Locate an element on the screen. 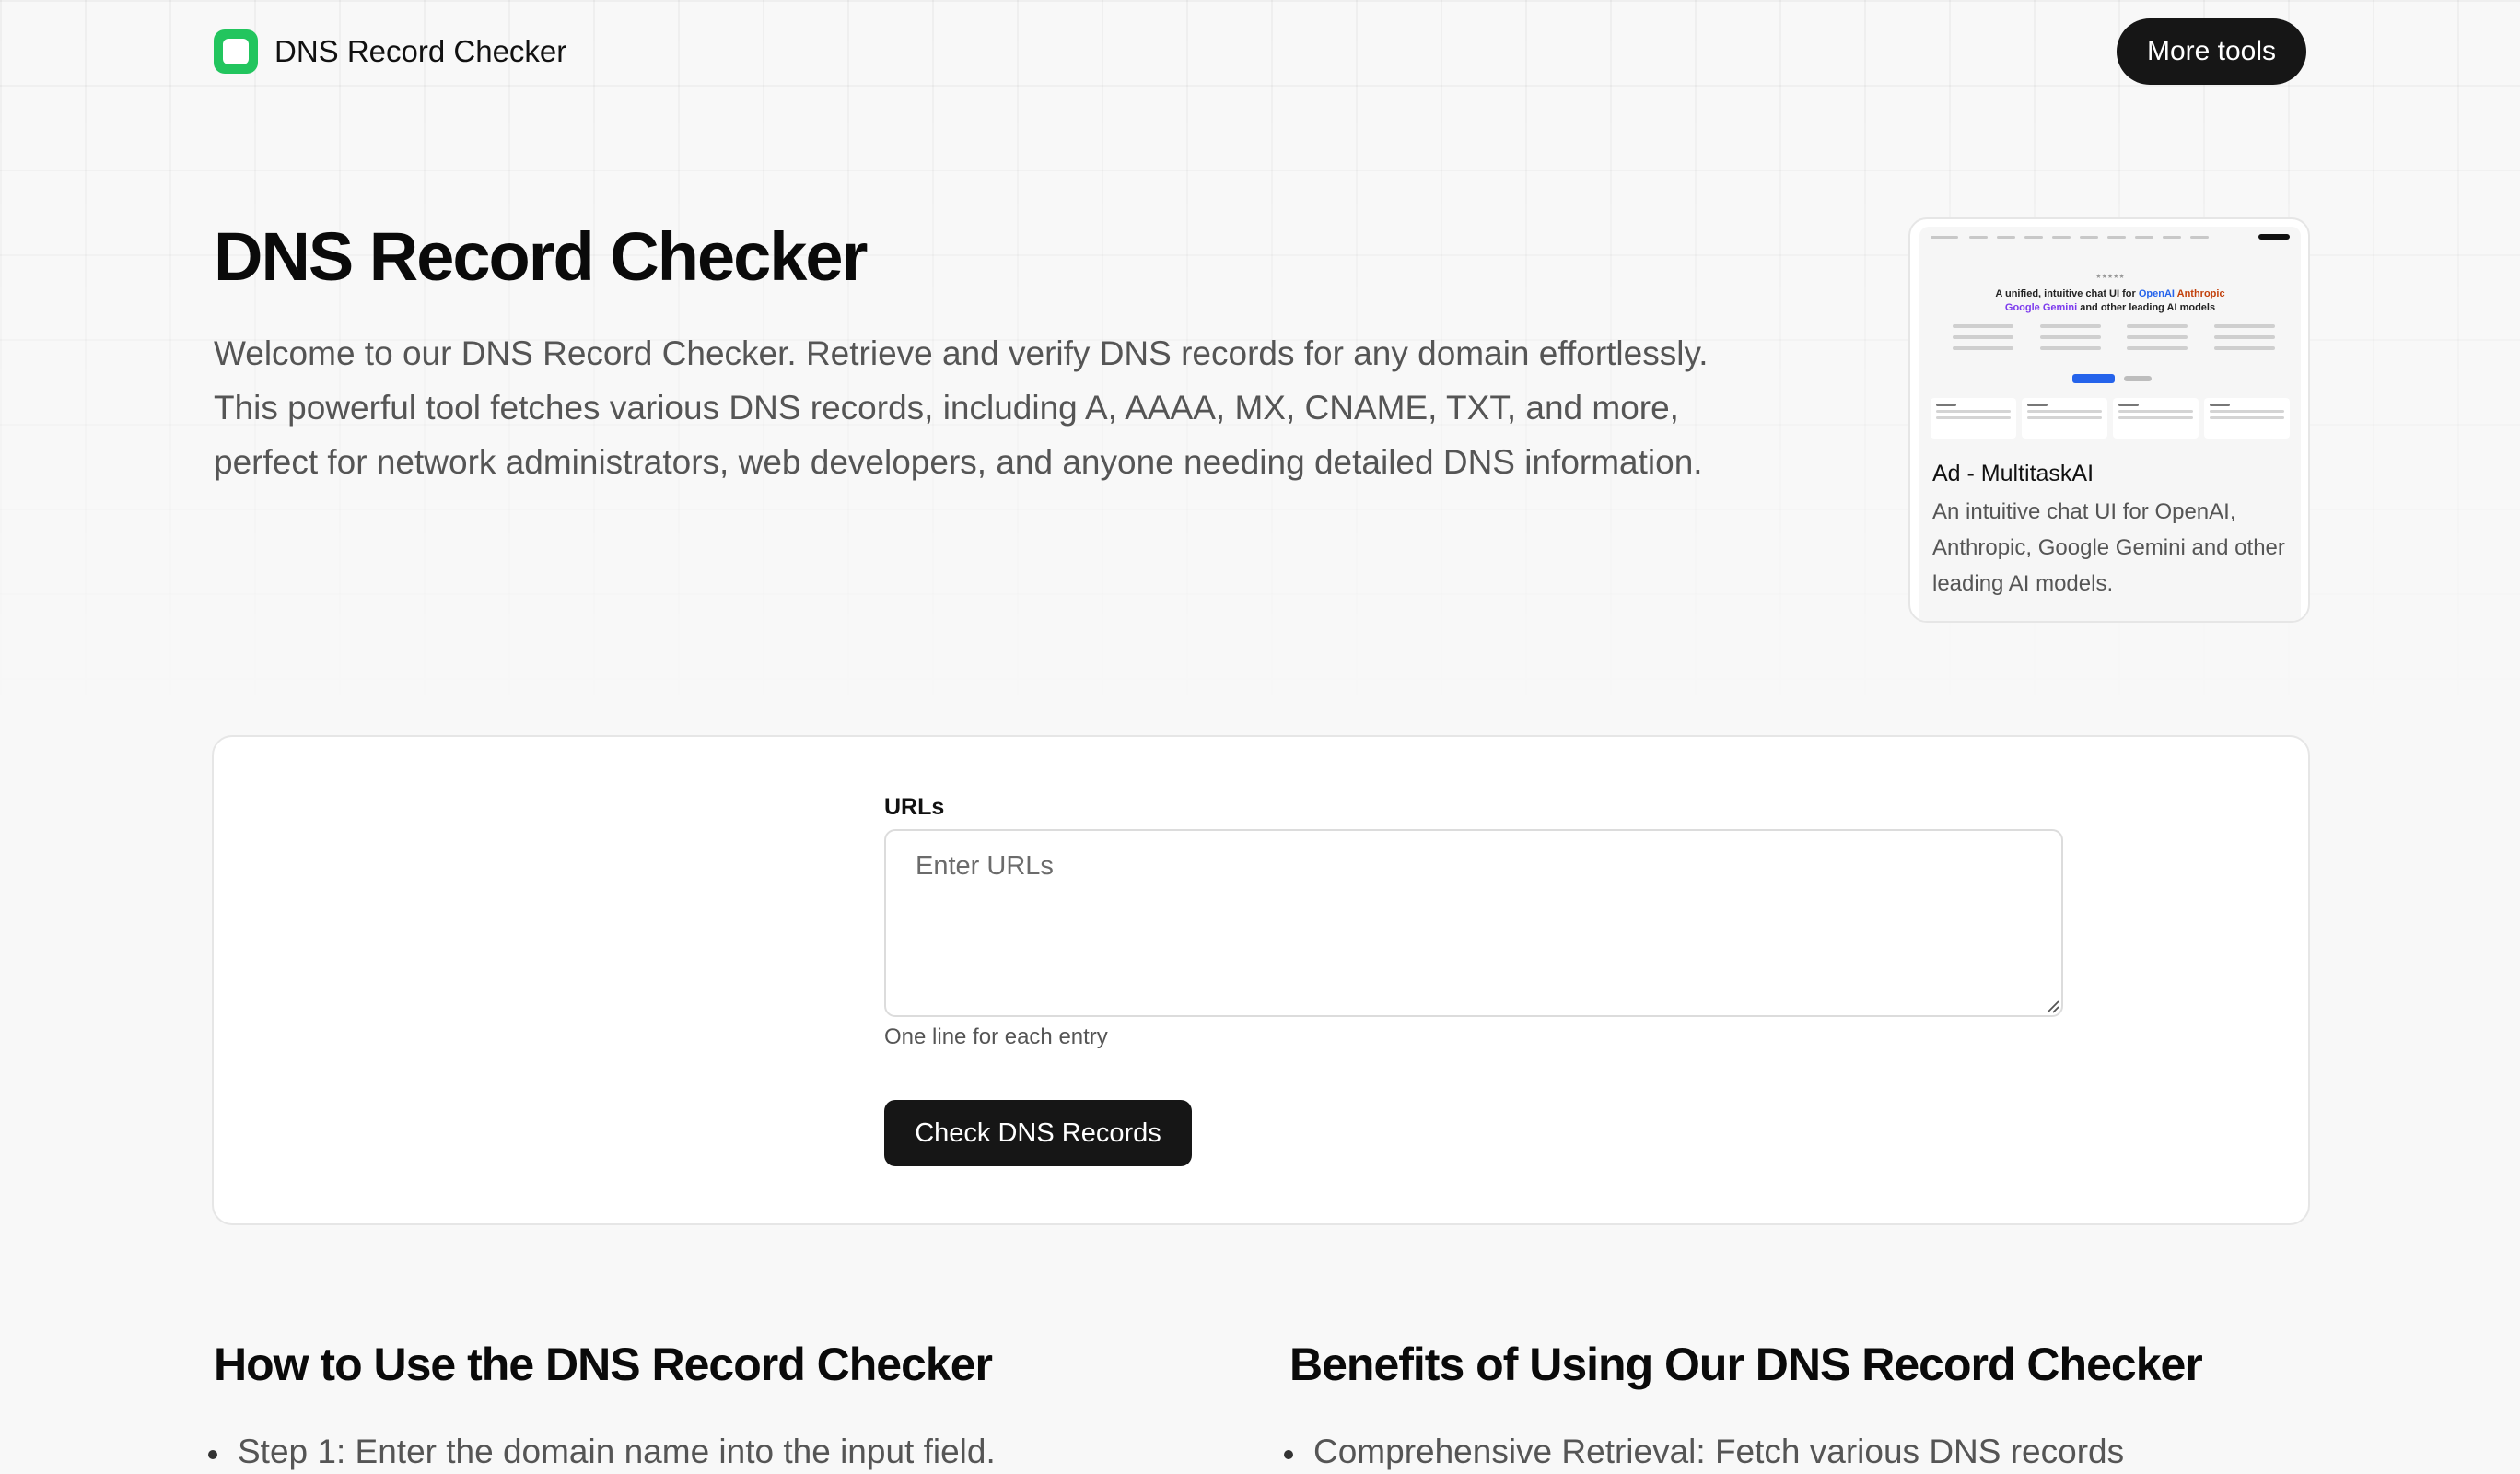  more-tools-button: More tools is located at coordinates (2211, 51).